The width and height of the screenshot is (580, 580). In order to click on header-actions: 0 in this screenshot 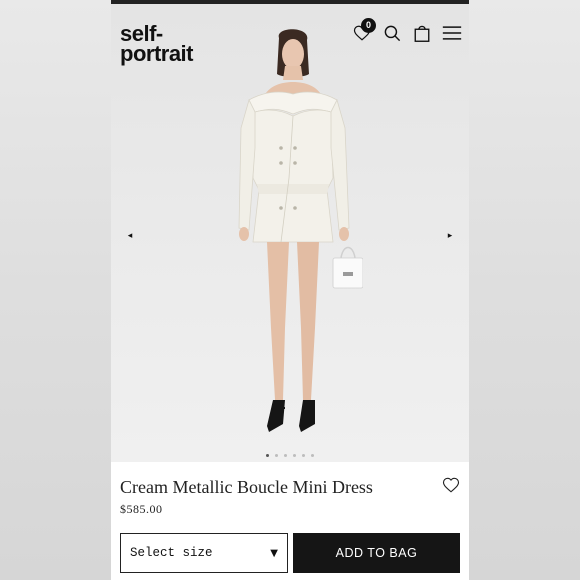, I will do `click(407, 31)`.